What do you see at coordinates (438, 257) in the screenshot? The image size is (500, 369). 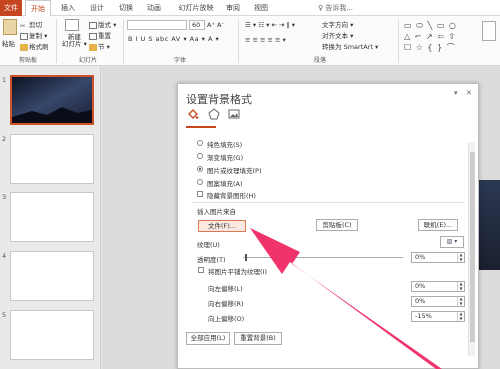 I see `transparency-spinner: 0% ▲ ▼` at bounding box center [438, 257].